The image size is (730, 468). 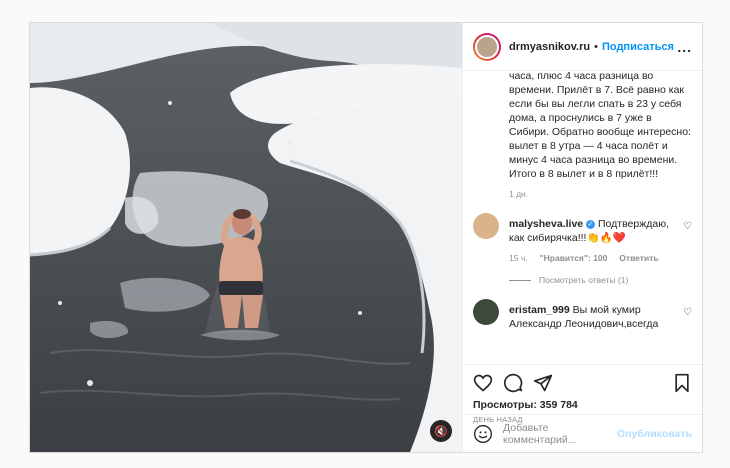 I want to click on post-actions: Просмотры: 359 784 ДЕНЬ НАЗАД, so click(x=582, y=394).